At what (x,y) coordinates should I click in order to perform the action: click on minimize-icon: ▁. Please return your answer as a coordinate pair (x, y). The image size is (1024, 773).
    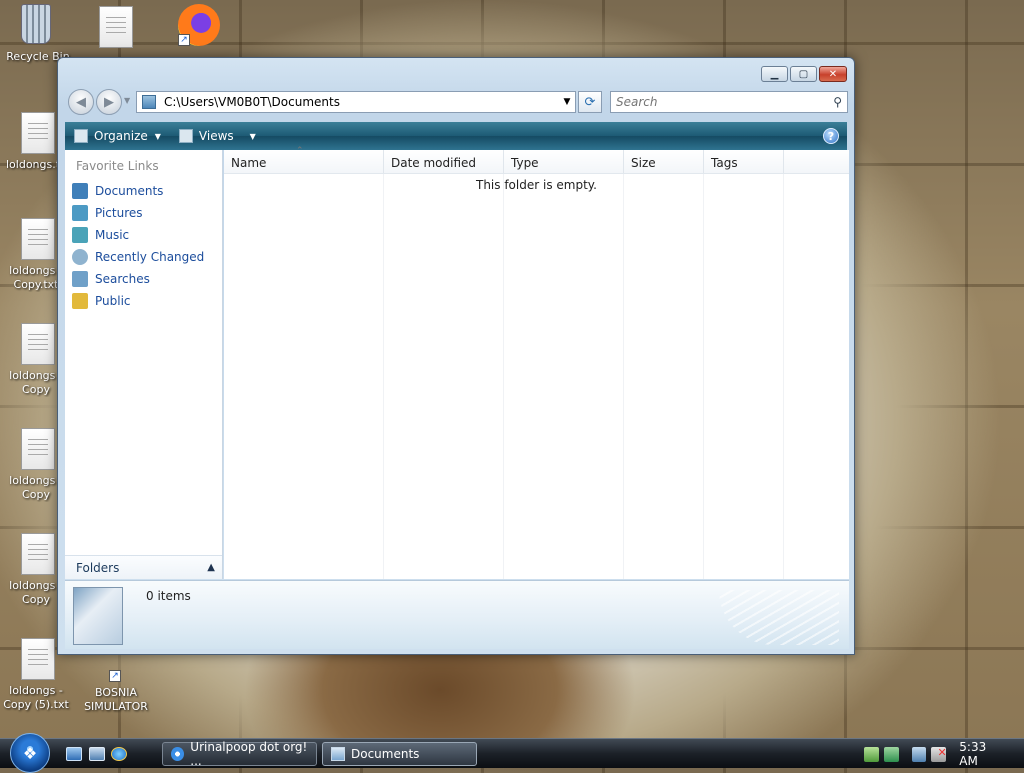
    Looking at the image, I should click on (774, 74).